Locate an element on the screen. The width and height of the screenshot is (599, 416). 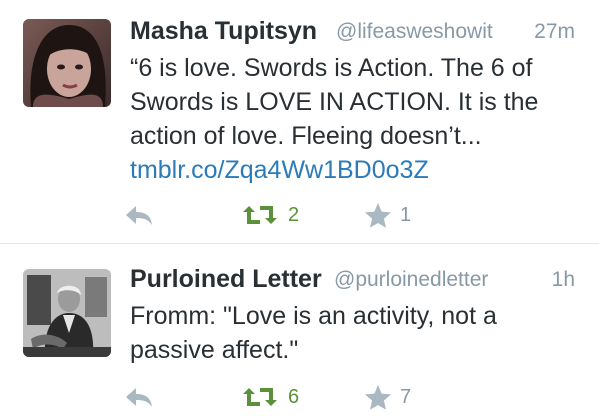
person-photo-avatar-icon is located at coordinates (67, 63).